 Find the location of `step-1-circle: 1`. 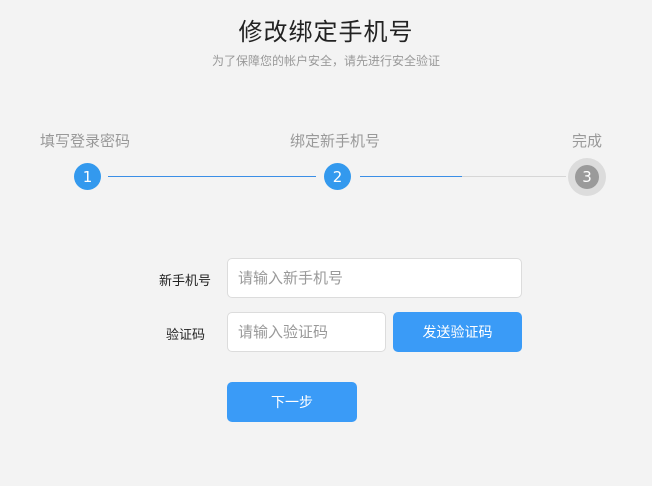

step-1-circle: 1 is located at coordinates (87, 176).